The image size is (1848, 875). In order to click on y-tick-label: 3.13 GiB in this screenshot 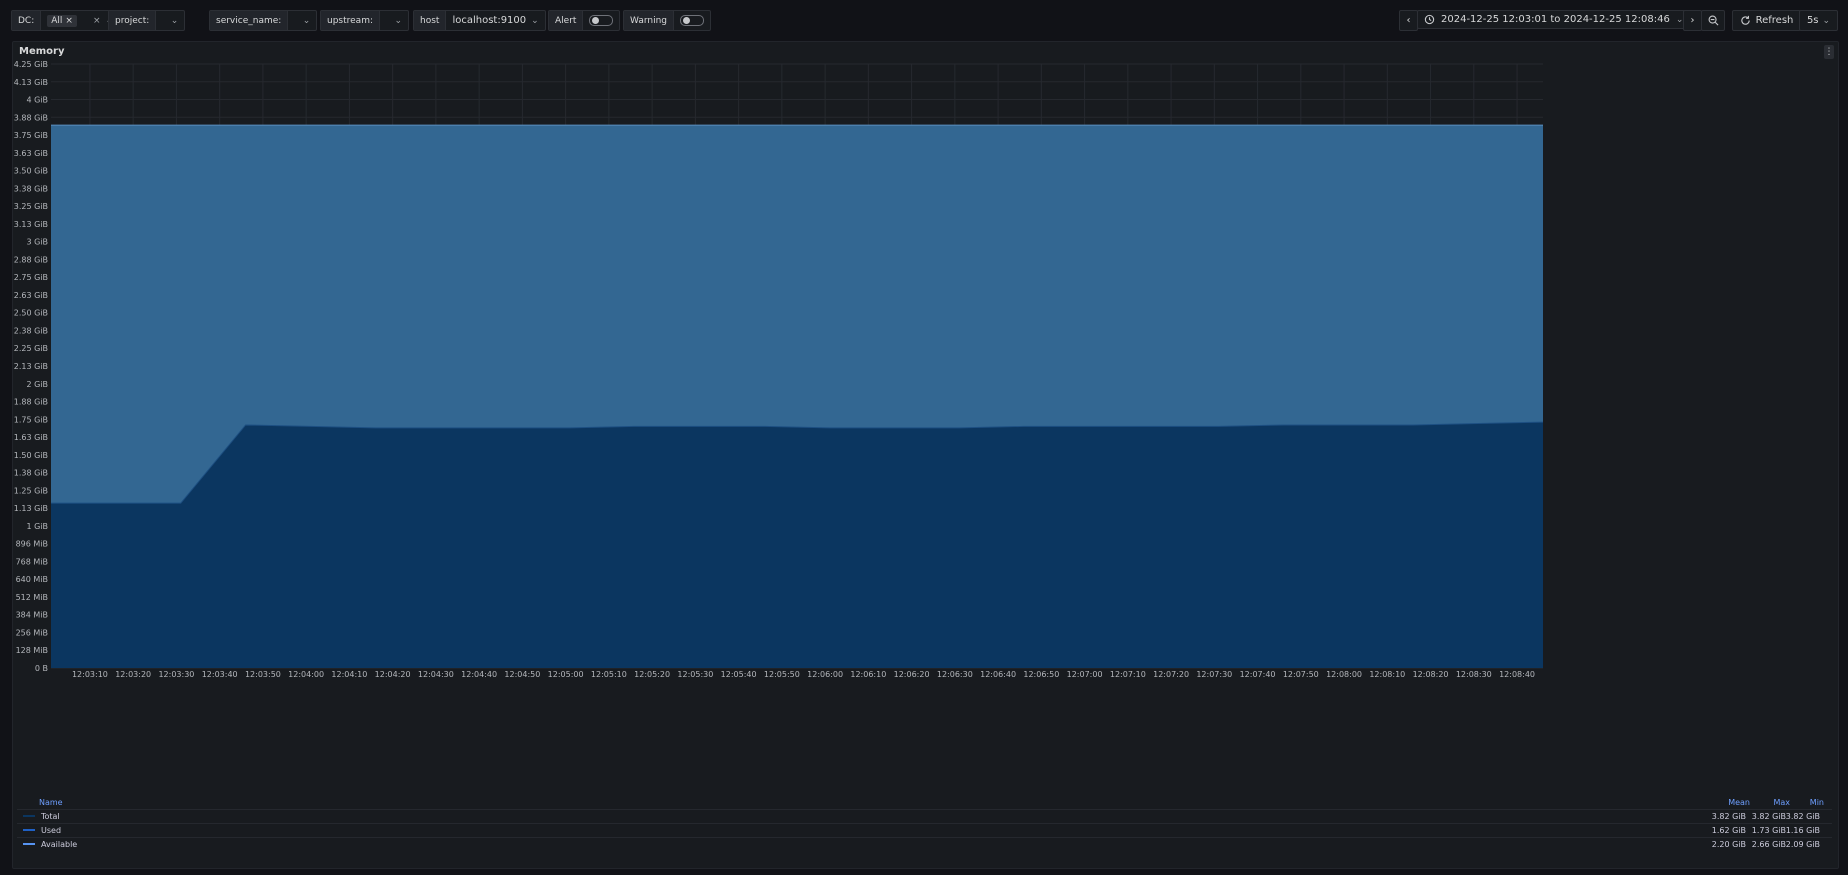, I will do `click(31, 224)`.